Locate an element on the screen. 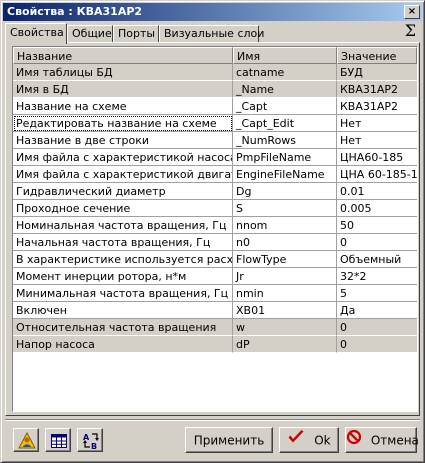 Image resolution: width=425 pixels, height=463 pixels. table-row: Гидравлический диаметр Dg 0.01 is located at coordinates (215, 191).